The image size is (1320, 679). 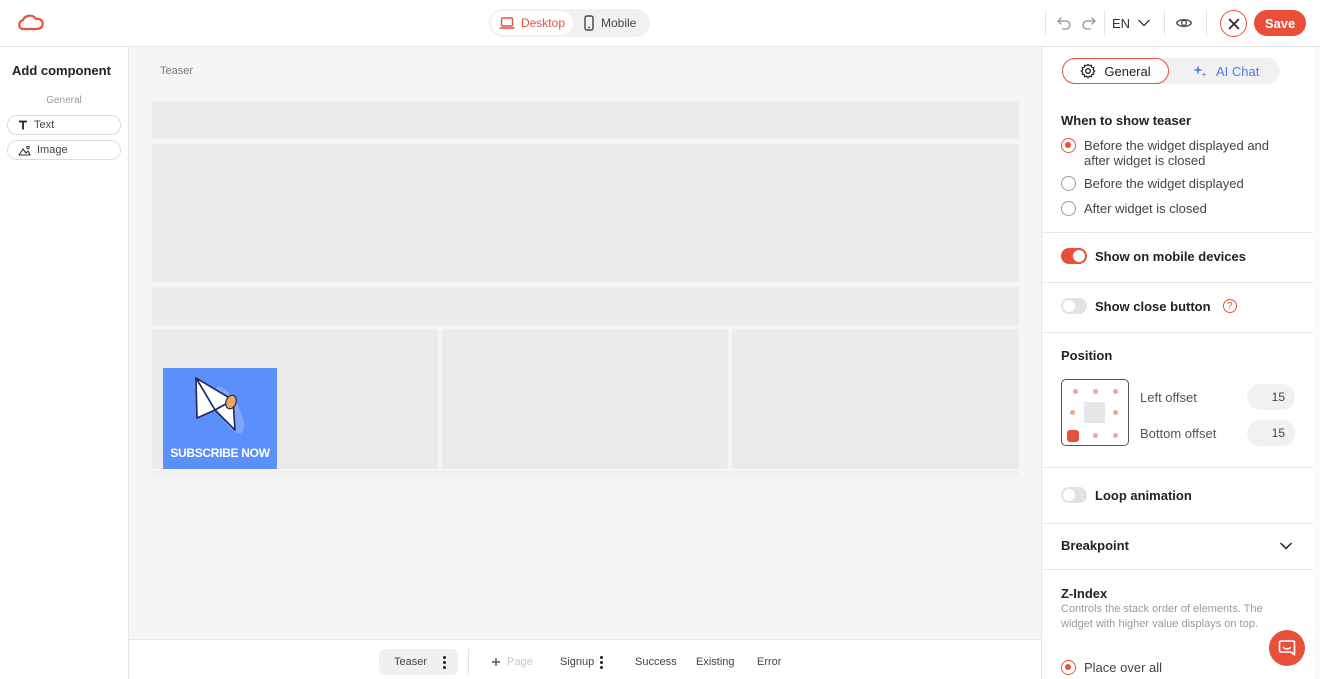 I want to click on chevron-down-icon, so click(x=1286, y=546).